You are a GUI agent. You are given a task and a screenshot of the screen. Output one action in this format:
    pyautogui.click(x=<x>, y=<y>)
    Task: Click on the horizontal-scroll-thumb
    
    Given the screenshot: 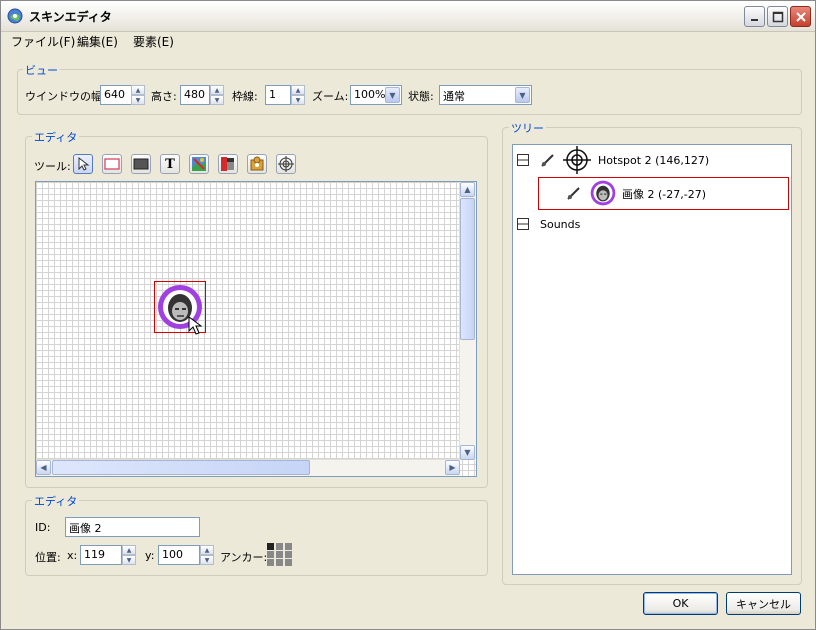 What is the action you would take?
    pyautogui.click(x=181, y=467)
    